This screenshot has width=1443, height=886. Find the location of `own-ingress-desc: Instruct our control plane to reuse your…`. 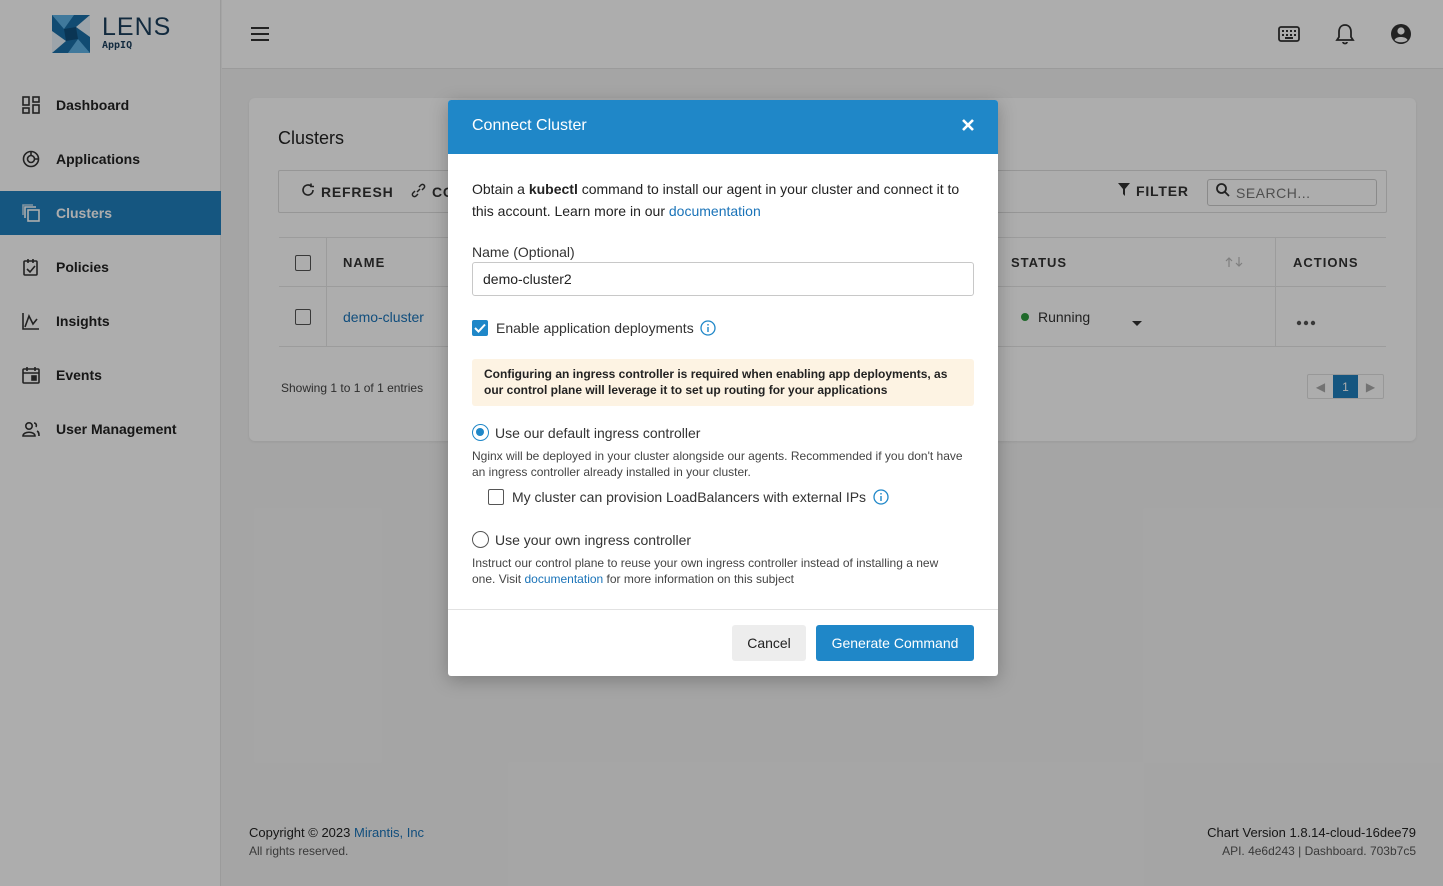

own-ingress-desc: Instruct our control plane to reuse your… is located at coordinates (712, 571).